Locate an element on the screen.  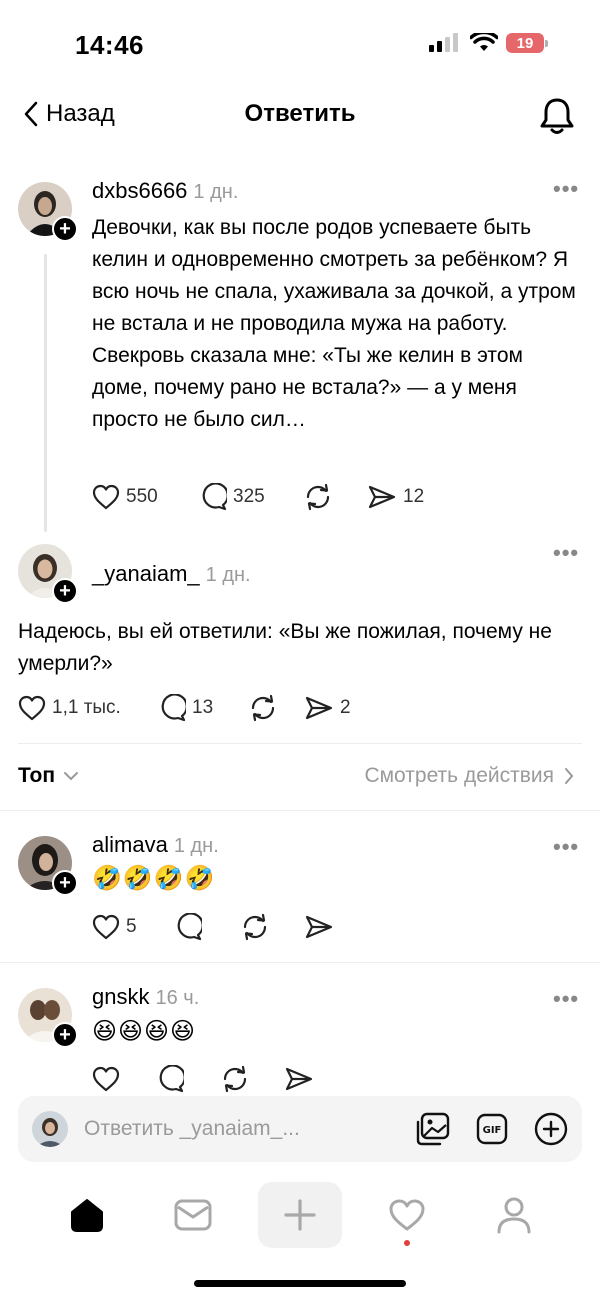
comment-time: 16 ч. is located at coordinates (177, 998).